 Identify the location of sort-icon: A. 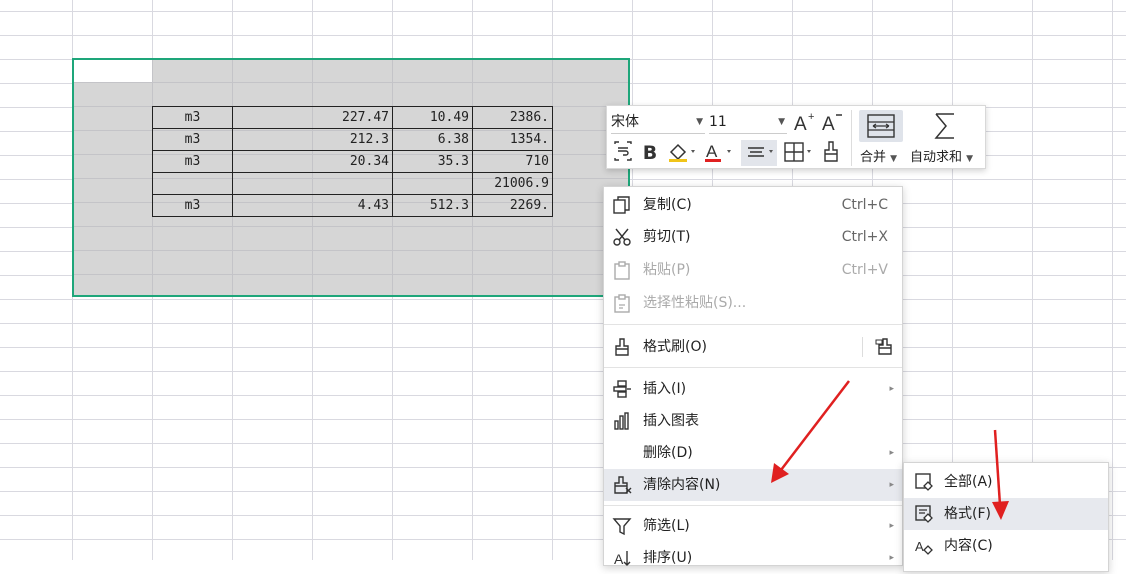
(622, 559).